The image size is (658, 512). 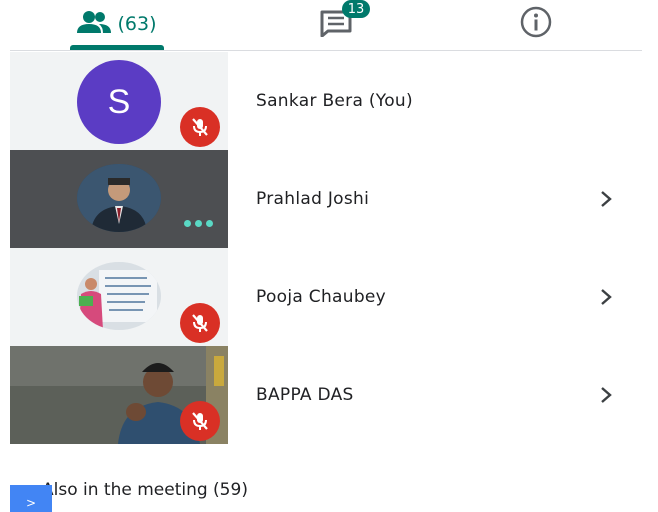 I want to click on tab-divider, so click(x=326, y=50).